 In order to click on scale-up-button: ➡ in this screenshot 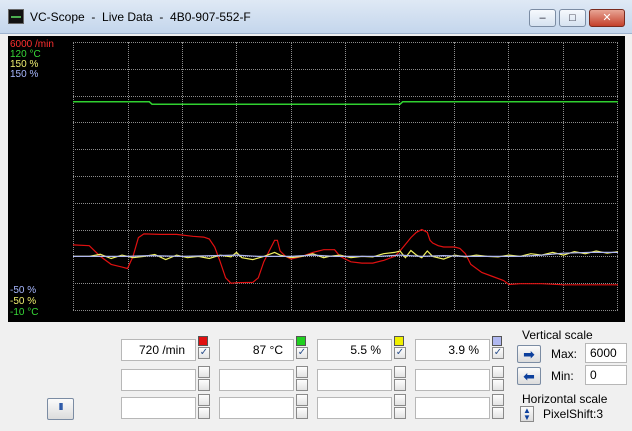, I will do `click(529, 354)`.